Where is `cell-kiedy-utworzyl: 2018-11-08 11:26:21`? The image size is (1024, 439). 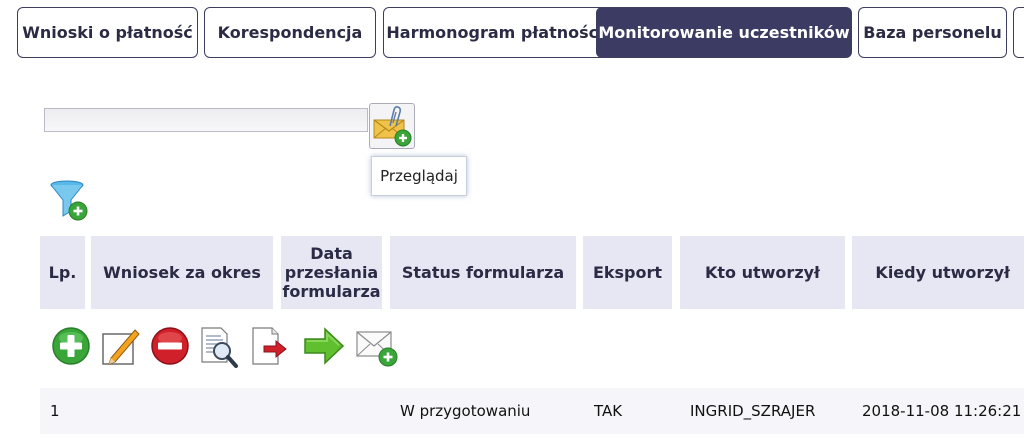 cell-kiedy-utworzyl: 2018-11-08 11:26:21 is located at coordinates (942, 411).